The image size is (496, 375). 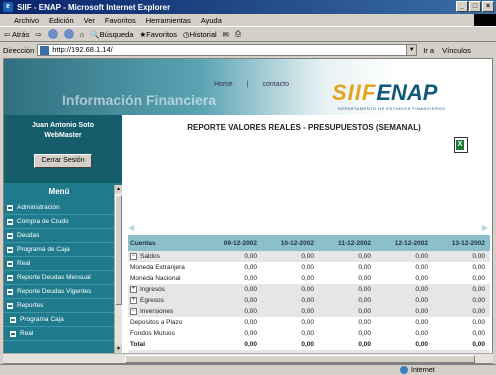 What do you see at coordinates (166, 333) in the screenshot?
I see `row-label-cell: Fondos Mutuos` at bounding box center [166, 333].